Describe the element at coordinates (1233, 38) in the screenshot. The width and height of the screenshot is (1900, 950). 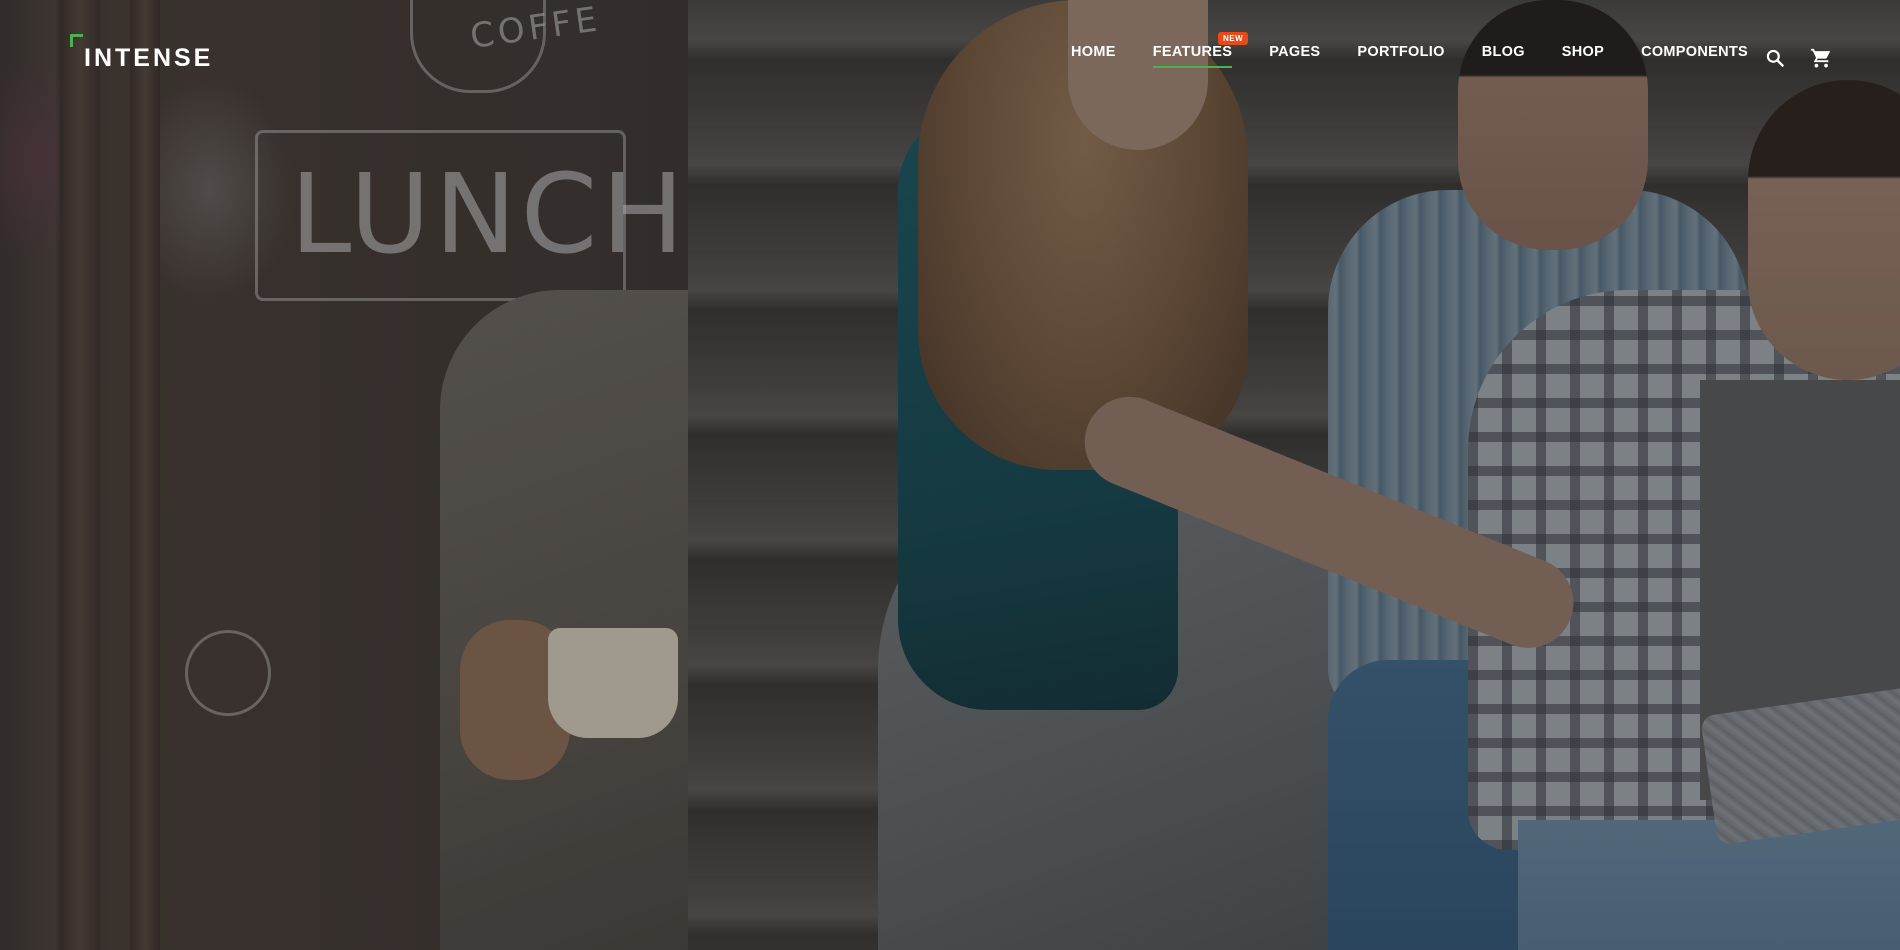
I see `new-badge: NEW` at that location.